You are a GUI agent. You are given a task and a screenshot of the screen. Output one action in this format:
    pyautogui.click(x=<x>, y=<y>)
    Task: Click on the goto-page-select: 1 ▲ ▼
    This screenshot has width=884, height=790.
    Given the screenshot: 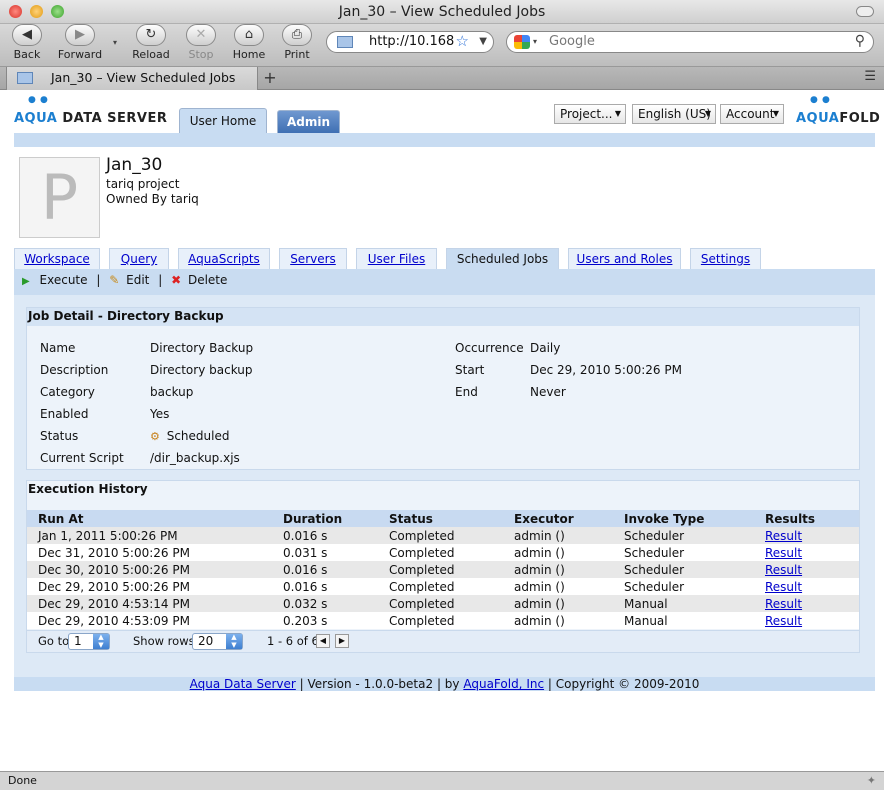 What is the action you would take?
    pyautogui.click(x=89, y=641)
    